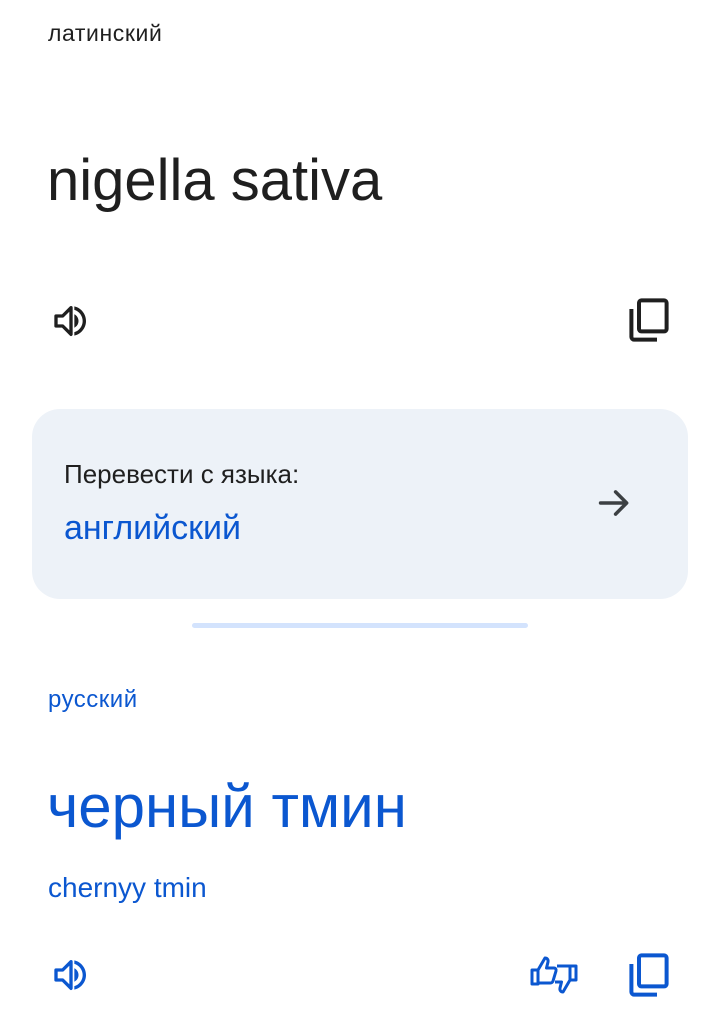  Describe the element at coordinates (105, 33) in the screenshot. I see `source-language-label: латинский` at that location.